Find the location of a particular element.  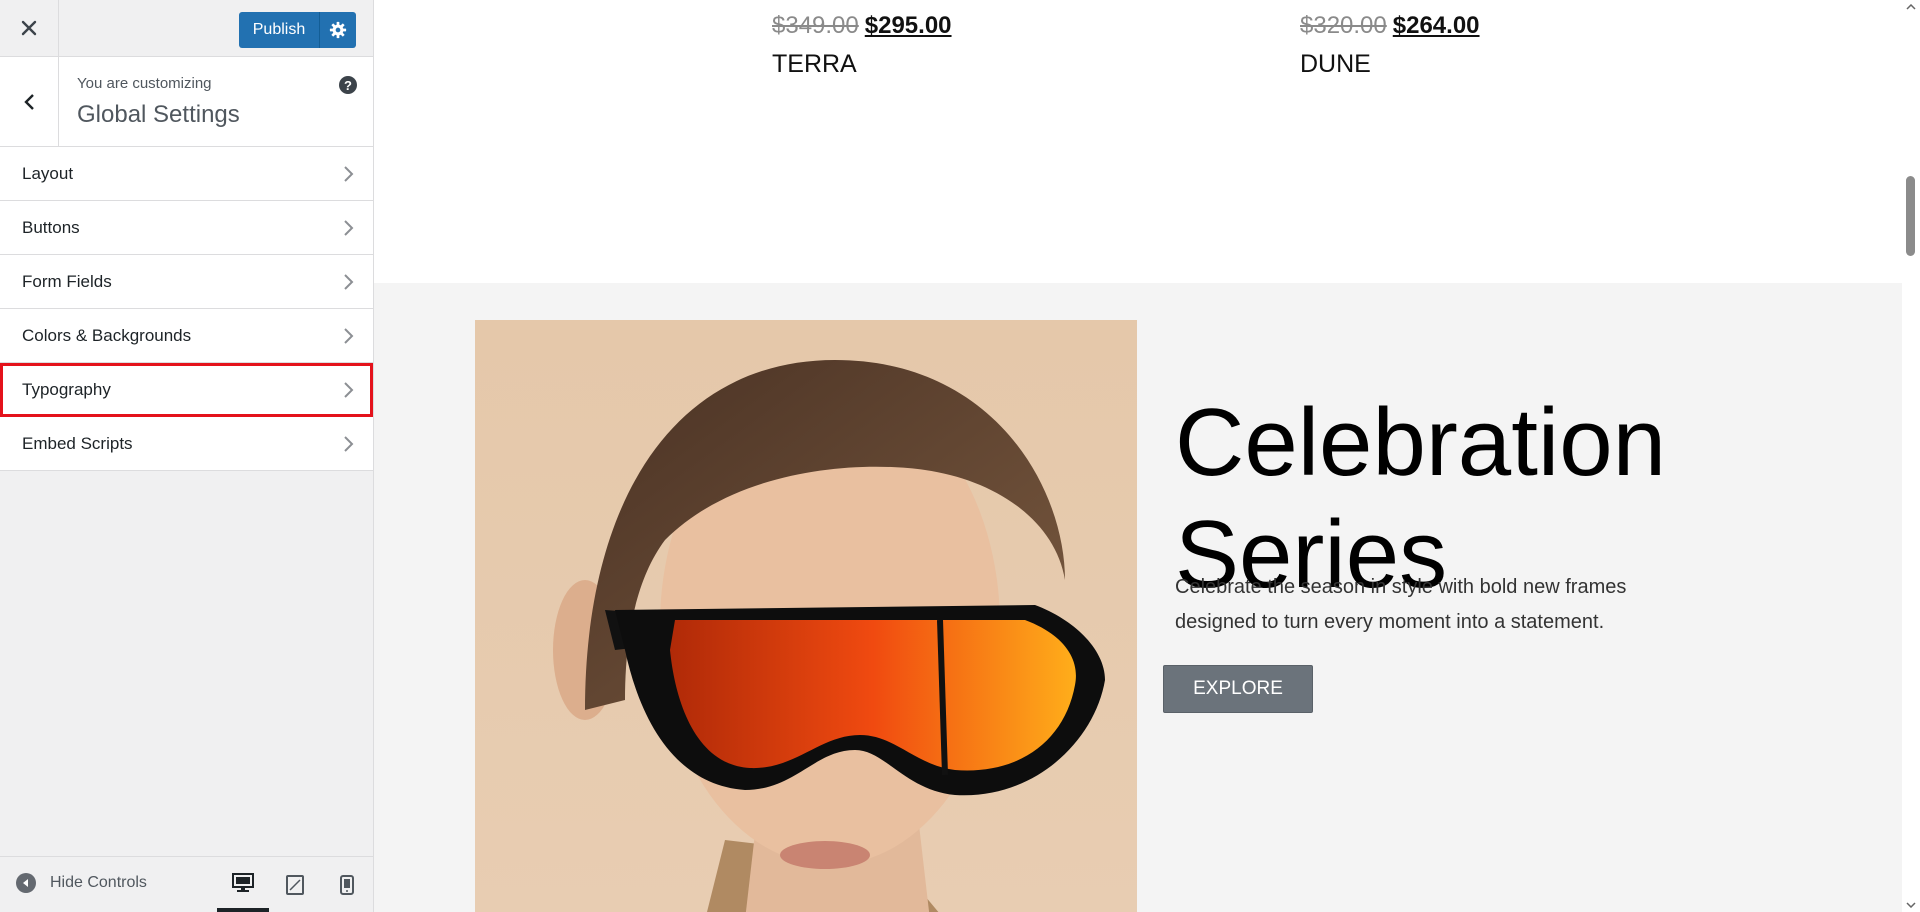

gear-icon is located at coordinates (338, 30).